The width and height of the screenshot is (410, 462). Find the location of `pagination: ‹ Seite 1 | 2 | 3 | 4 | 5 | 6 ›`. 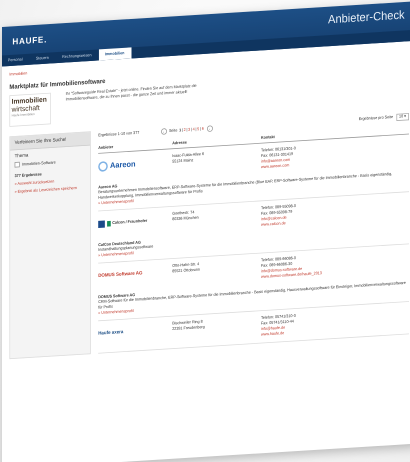

pagination: ‹ Seite 1 | 2 | 3 | 4 | 5 | 6 › is located at coordinates (187, 130).